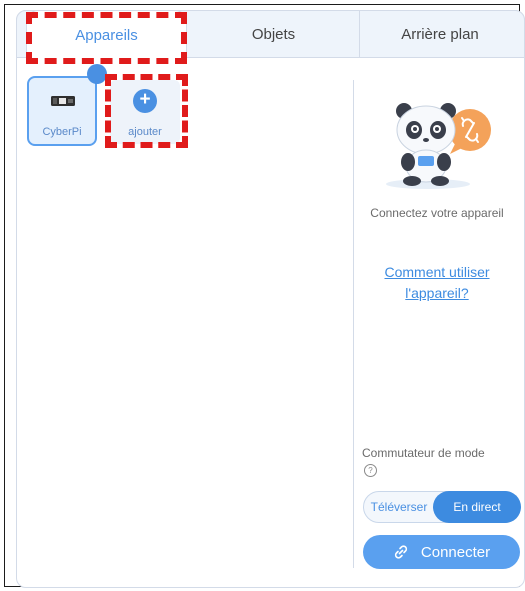 This screenshot has height=591, width=525. What do you see at coordinates (62, 111) in the screenshot?
I see `device-card-cyberpi: CyberPi` at bounding box center [62, 111].